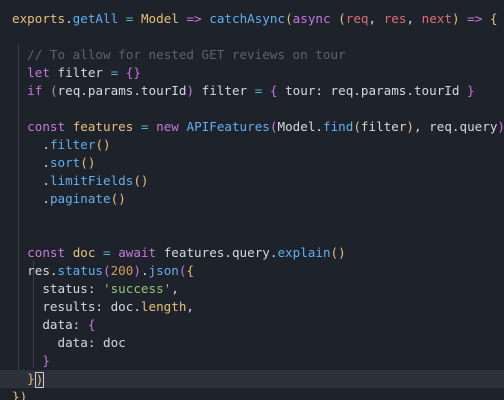 Image resolution: width=504 pixels, height=400 pixels. I want to click on code-token: data:, so click(50, 324).